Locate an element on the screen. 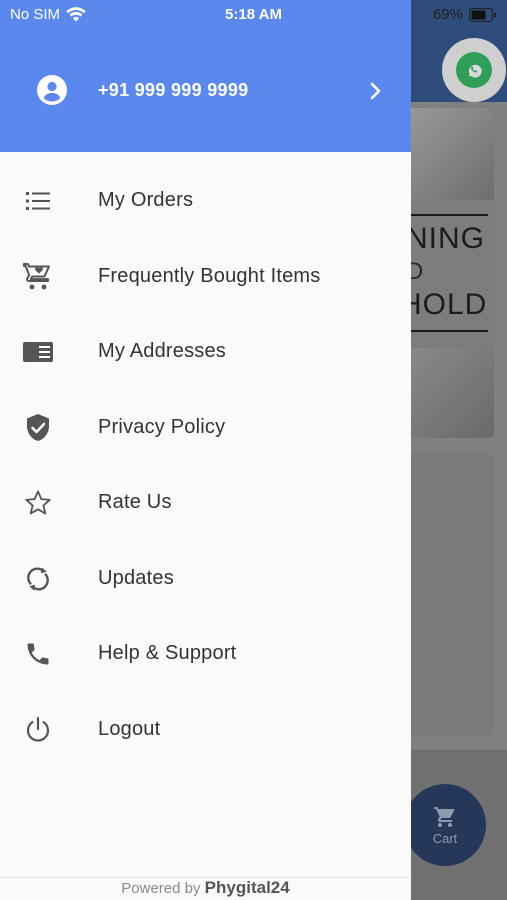 The width and height of the screenshot is (507, 900). banner-text: NING is located at coordinates (445, 238).